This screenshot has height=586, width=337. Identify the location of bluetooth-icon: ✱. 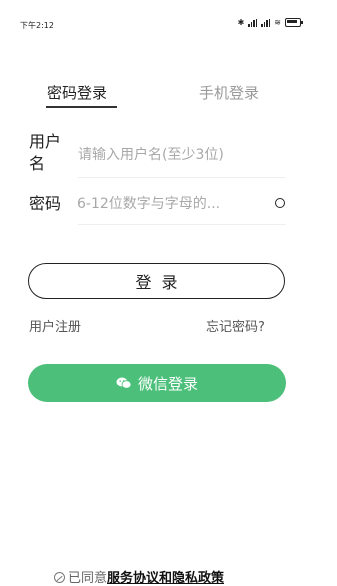
(241, 22).